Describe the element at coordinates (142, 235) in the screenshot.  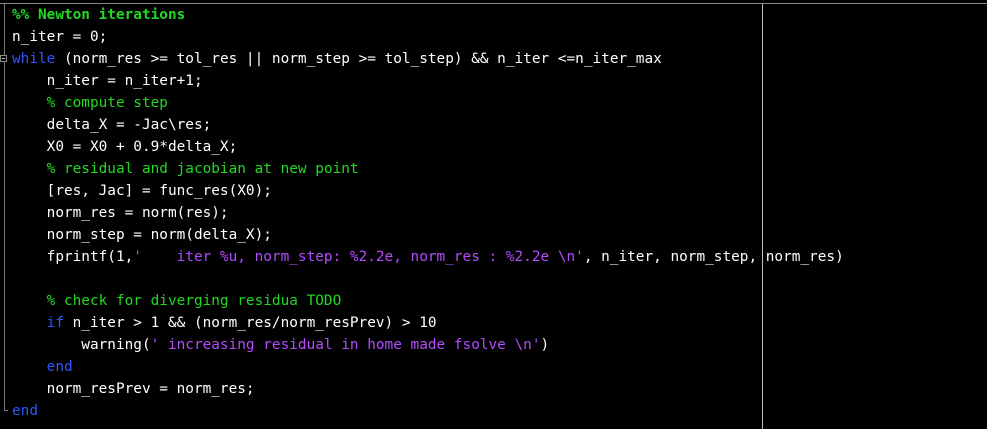
I see `code-token-txt: norm_step = norm(delta_X);` at that location.